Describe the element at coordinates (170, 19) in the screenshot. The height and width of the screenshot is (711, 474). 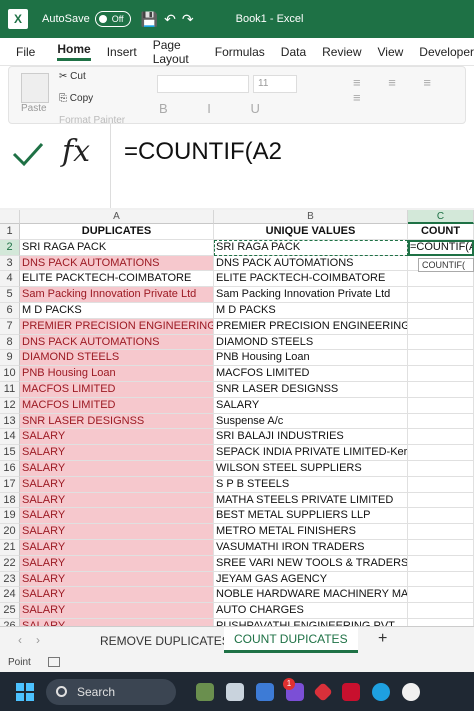
I see `quick-access-icons: 💾↶↷` at that location.